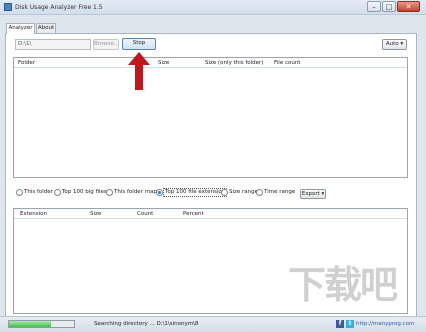 Image resolution: width=426 pixels, height=332 pixels. I want to click on radio-top-100-big-files, so click(57, 192).